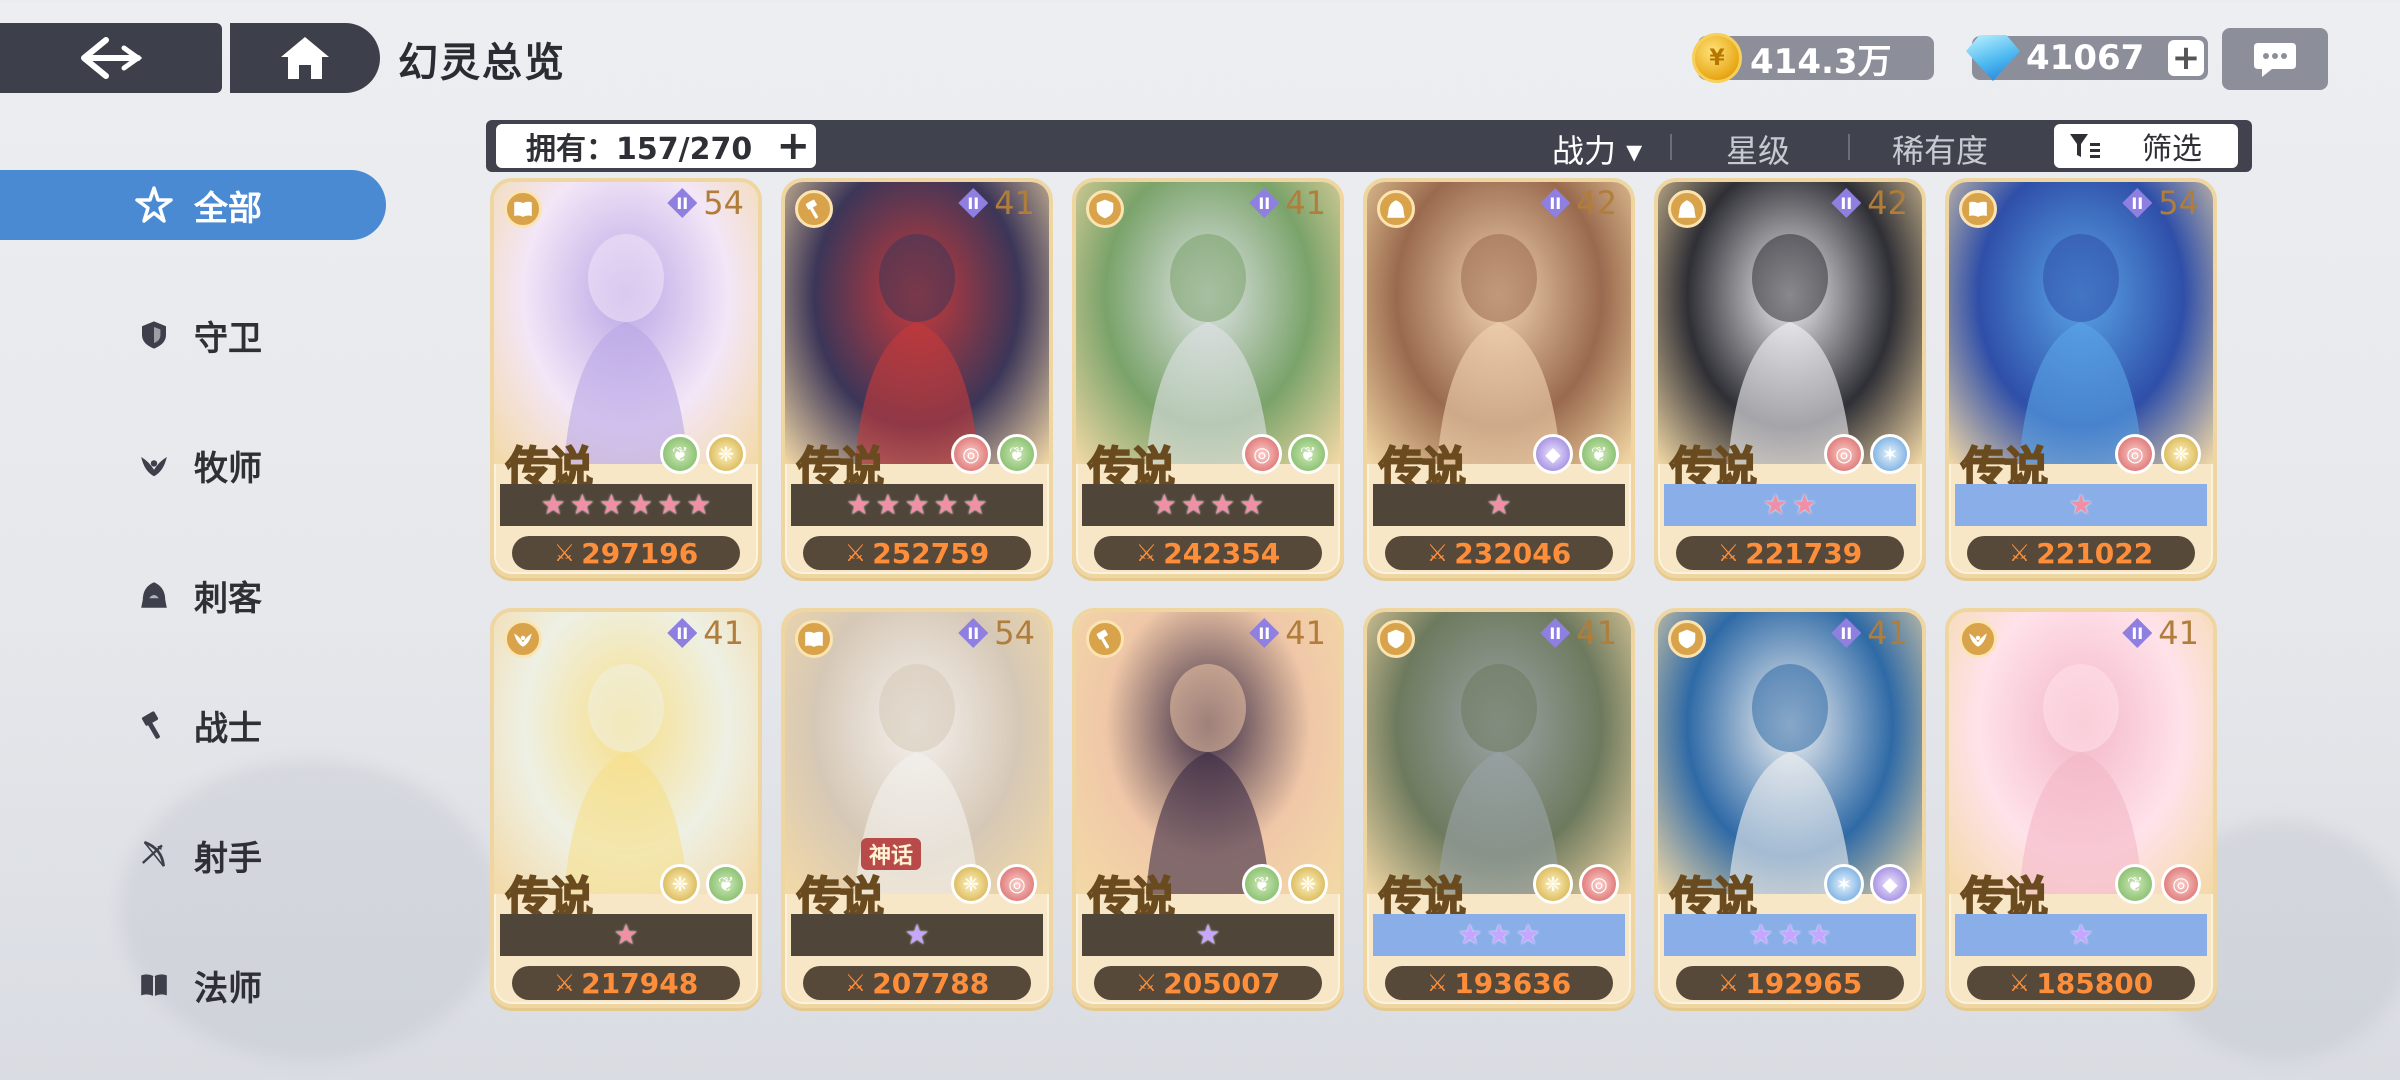  What do you see at coordinates (1396, 639) in the screenshot?
I see `shield-icon` at bounding box center [1396, 639].